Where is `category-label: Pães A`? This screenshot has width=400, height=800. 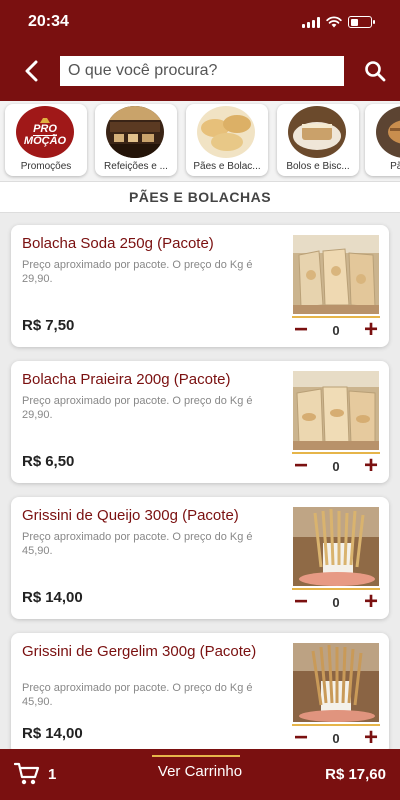
category-label: Pães A is located at coordinates (395, 166).